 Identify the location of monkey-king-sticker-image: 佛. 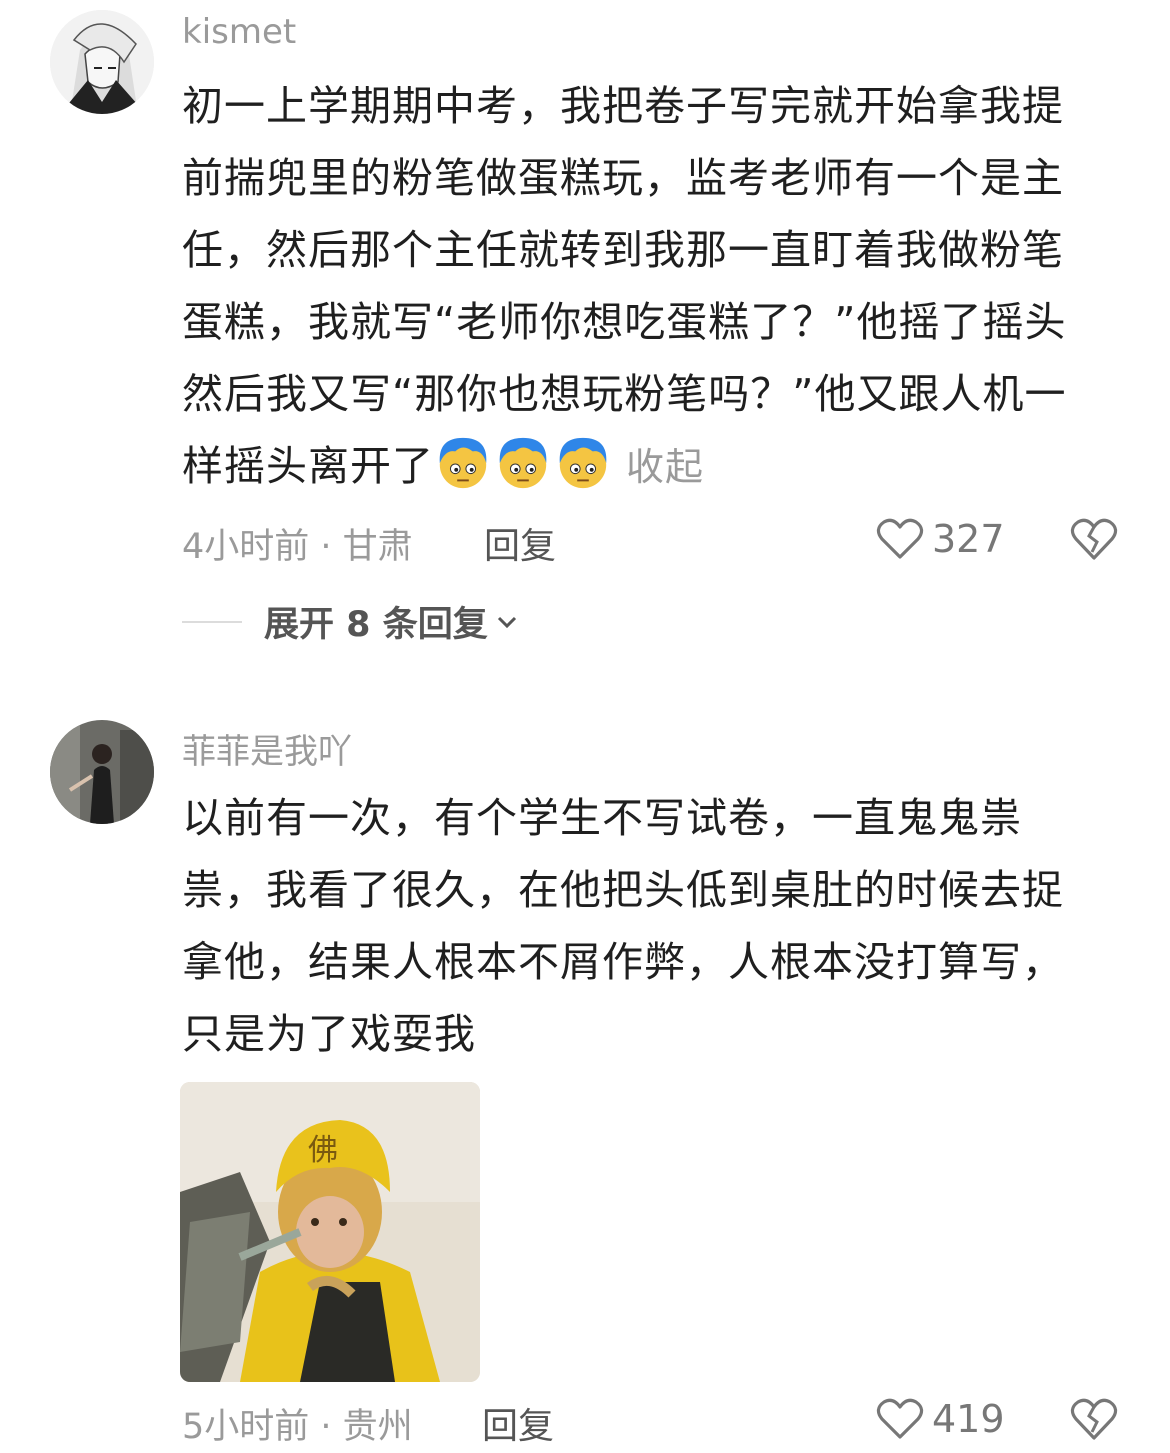
(330, 1232).